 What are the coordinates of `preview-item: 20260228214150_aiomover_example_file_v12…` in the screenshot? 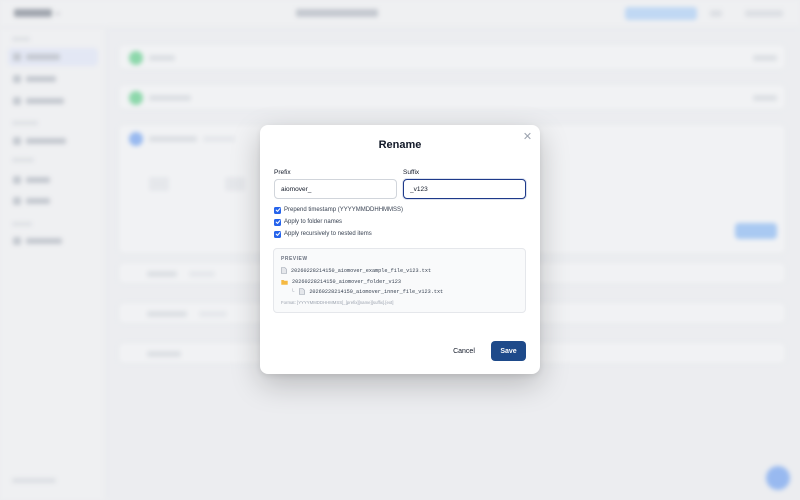 It's located at (356, 270).